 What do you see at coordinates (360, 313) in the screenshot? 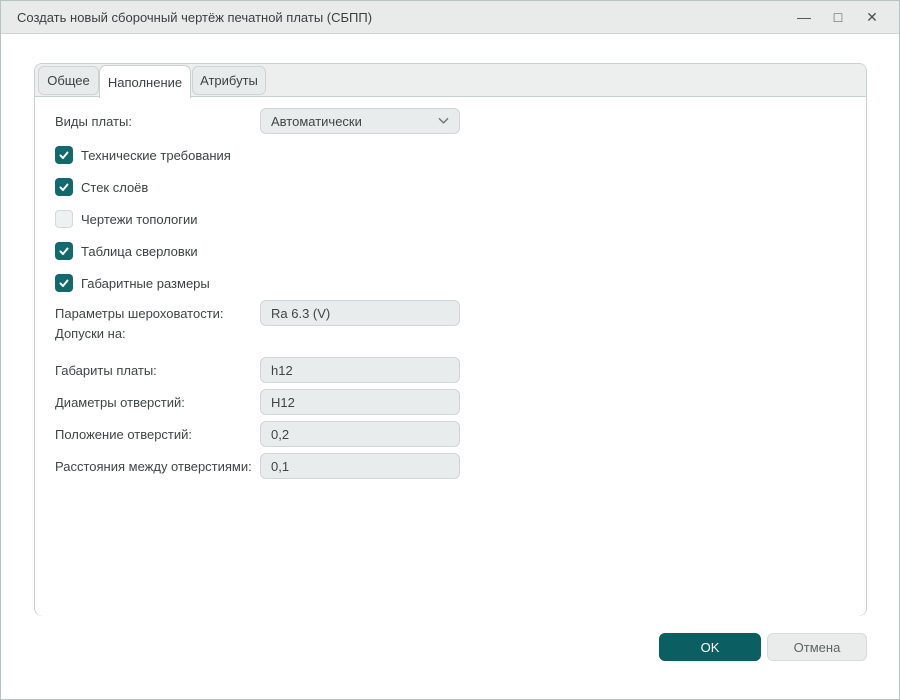
I see `roughness-input` at bounding box center [360, 313].